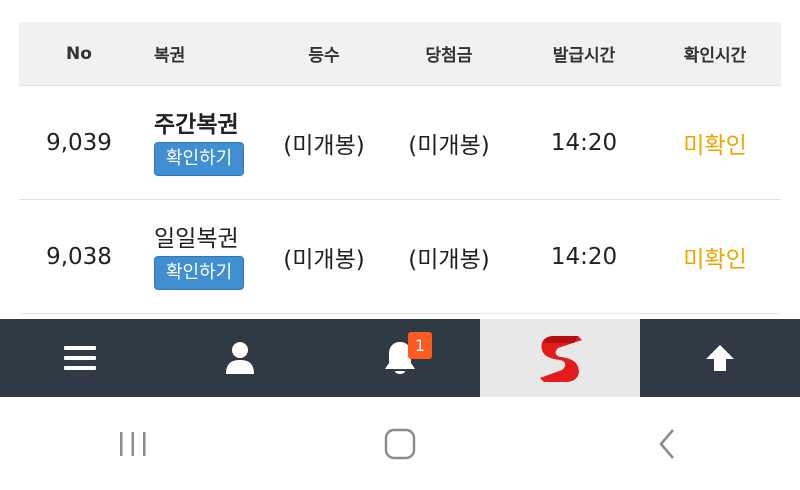 This screenshot has width=800, height=490. What do you see at coordinates (79, 142) in the screenshot?
I see `row-no: 9,039` at bounding box center [79, 142].